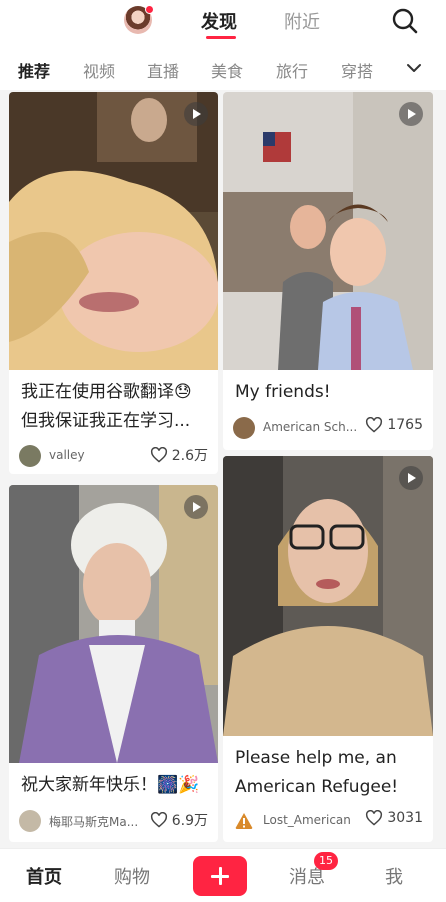 The image size is (446, 902). What do you see at coordinates (189, 456) in the screenshot?
I see `like-count: 2.6万` at bounding box center [189, 456].